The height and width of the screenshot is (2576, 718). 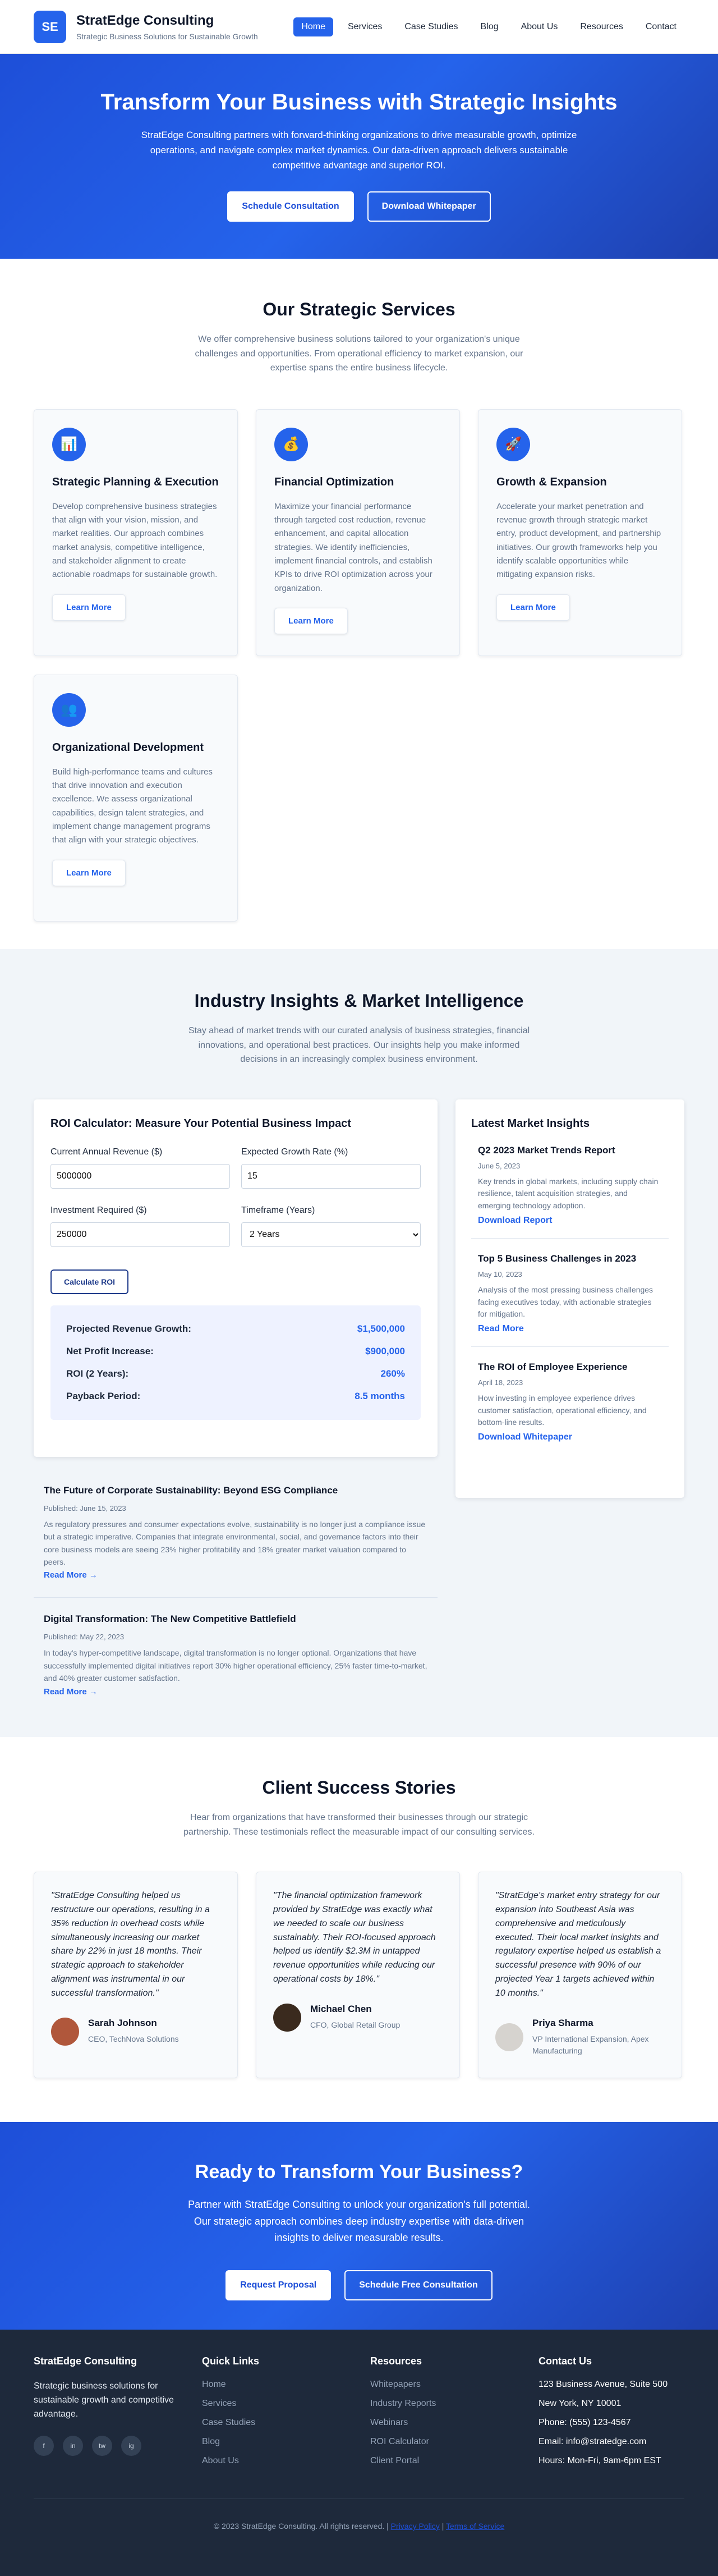 I want to click on result-label: ROI (2 Years):, so click(x=97, y=1373).